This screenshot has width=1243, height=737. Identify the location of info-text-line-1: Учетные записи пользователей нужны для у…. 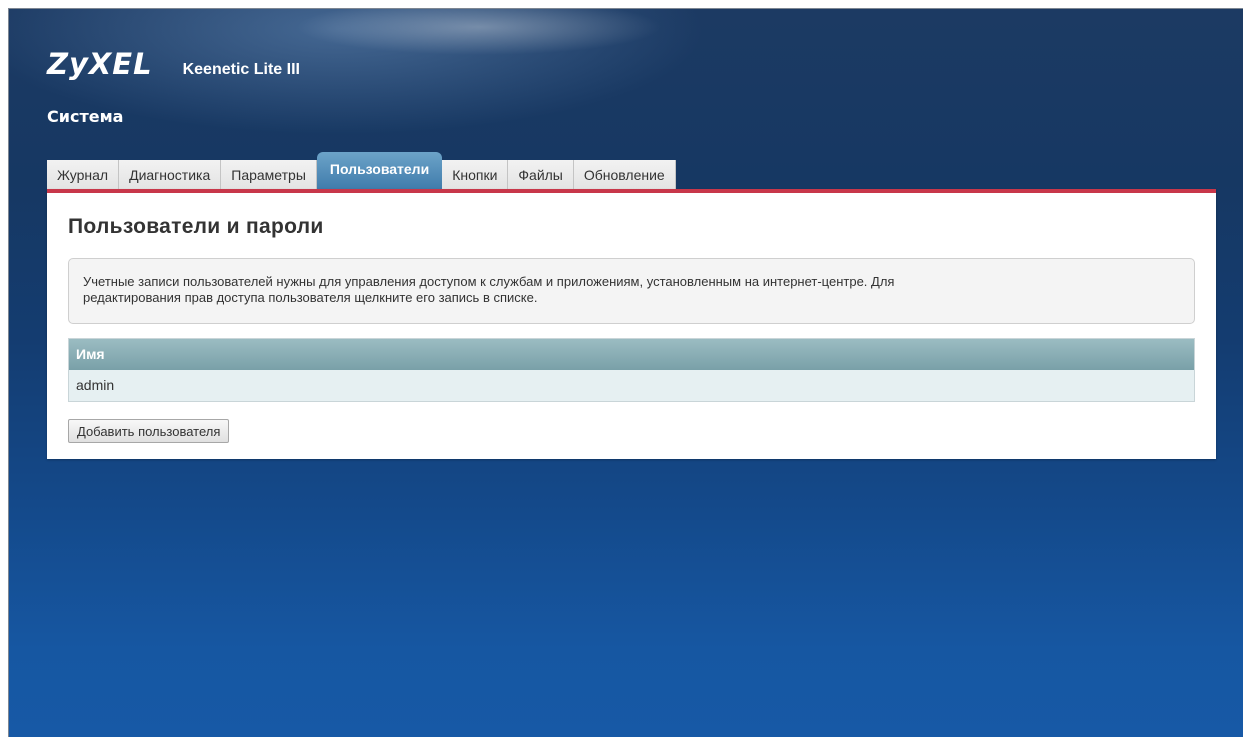
(489, 281).